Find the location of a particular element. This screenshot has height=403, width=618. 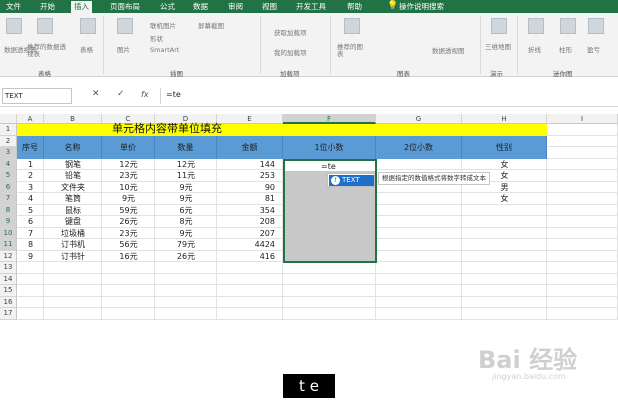

row-header-16: 16 is located at coordinates (8, 302).